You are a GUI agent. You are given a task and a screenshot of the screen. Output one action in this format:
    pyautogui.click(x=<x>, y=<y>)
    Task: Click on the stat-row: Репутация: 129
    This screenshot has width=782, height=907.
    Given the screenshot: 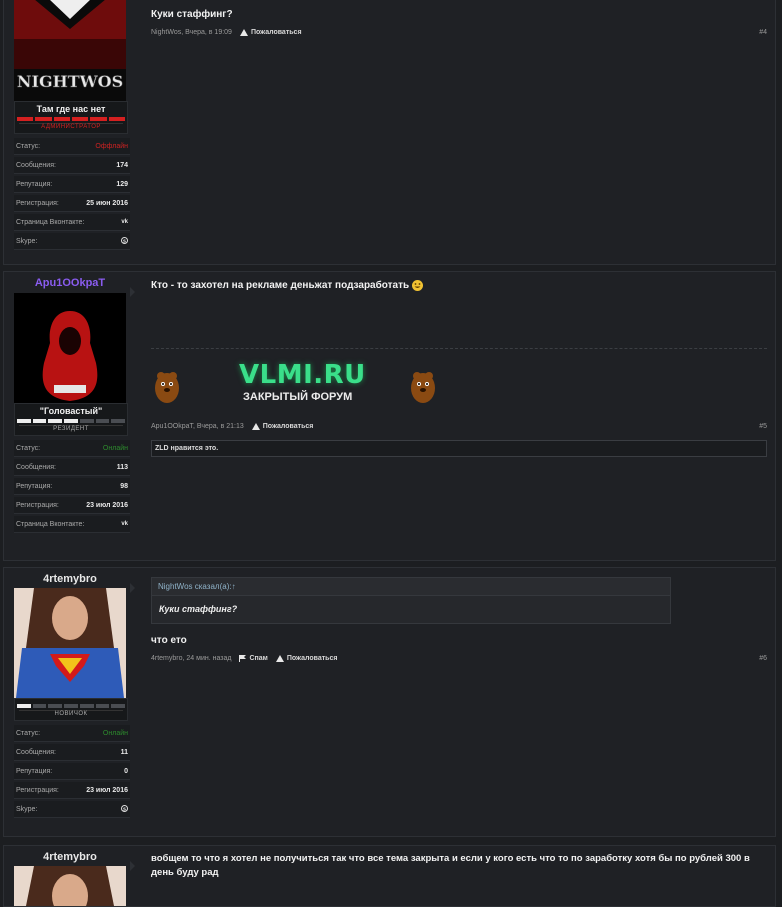 What is the action you would take?
    pyautogui.click(x=72, y=184)
    